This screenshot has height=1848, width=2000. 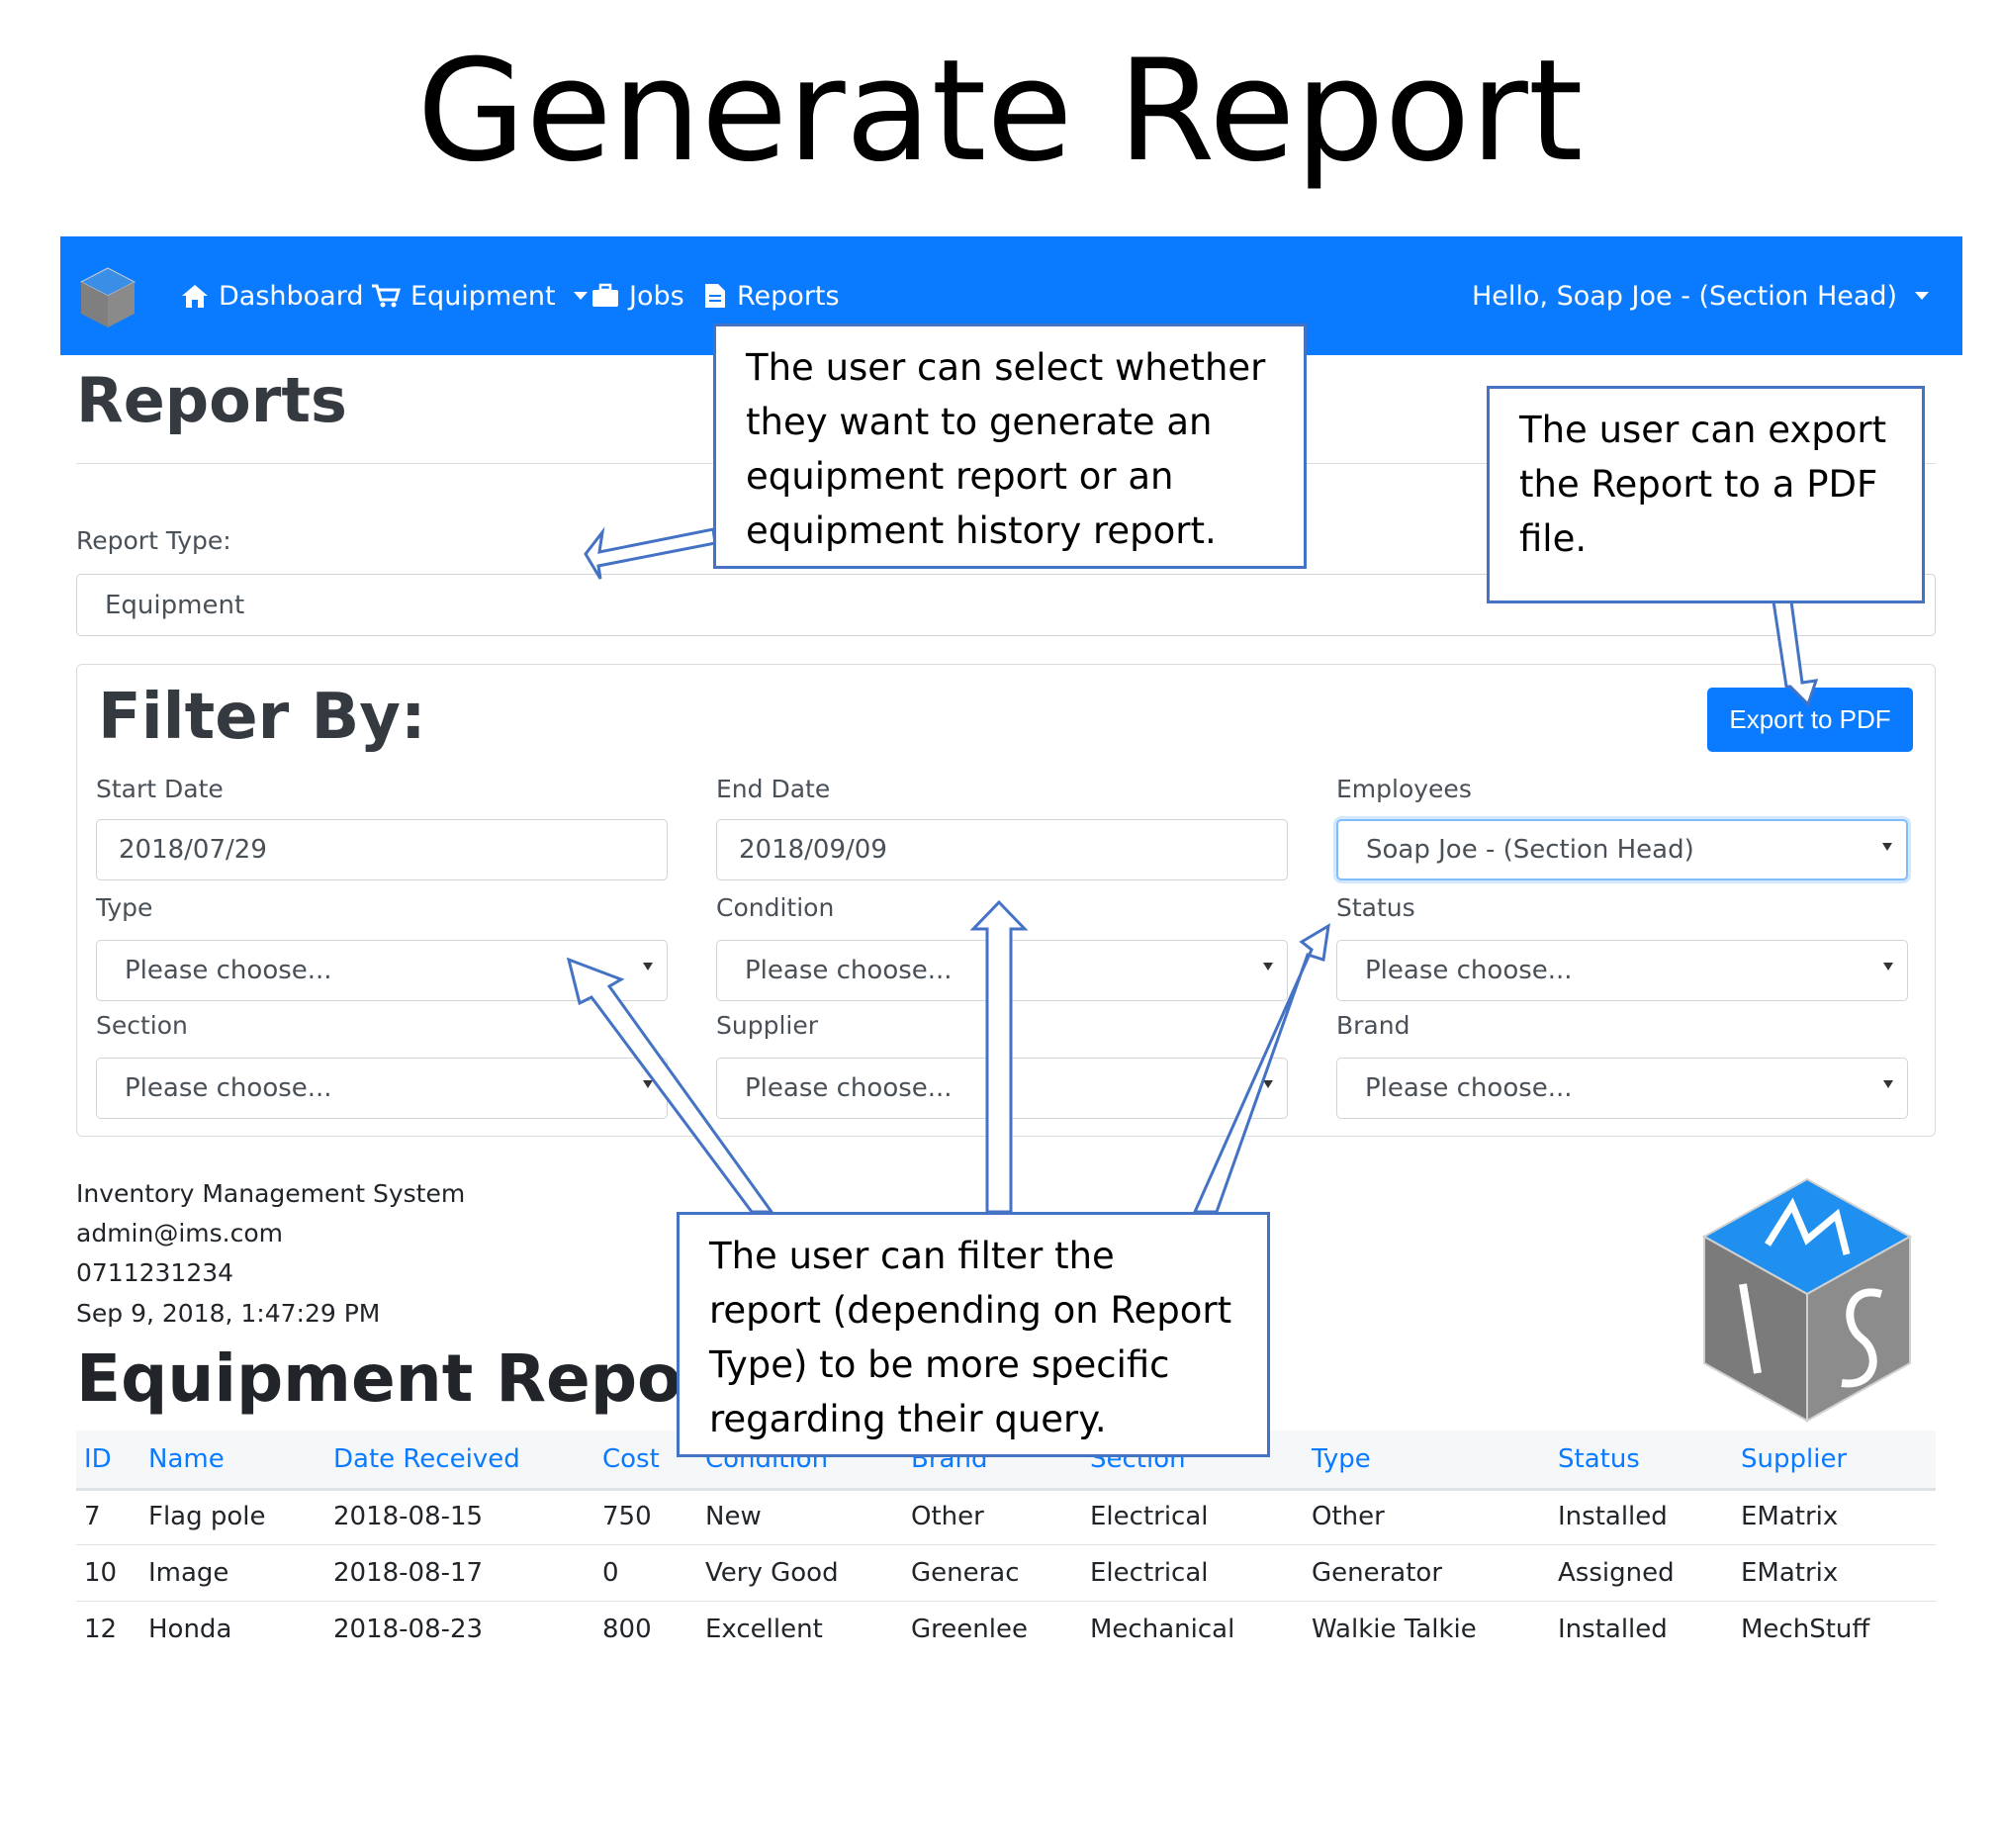 I want to click on arrow-report-type, so click(x=650, y=553).